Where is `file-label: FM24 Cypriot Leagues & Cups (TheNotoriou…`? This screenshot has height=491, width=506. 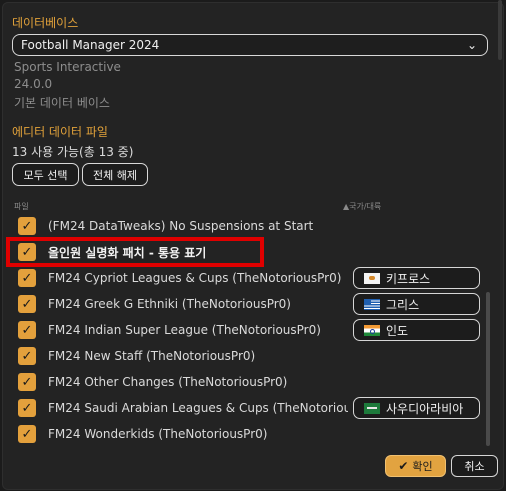
file-label: FM24 Cypriot Leagues & Cups (TheNotoriou… is located at coordinates (195, 278).